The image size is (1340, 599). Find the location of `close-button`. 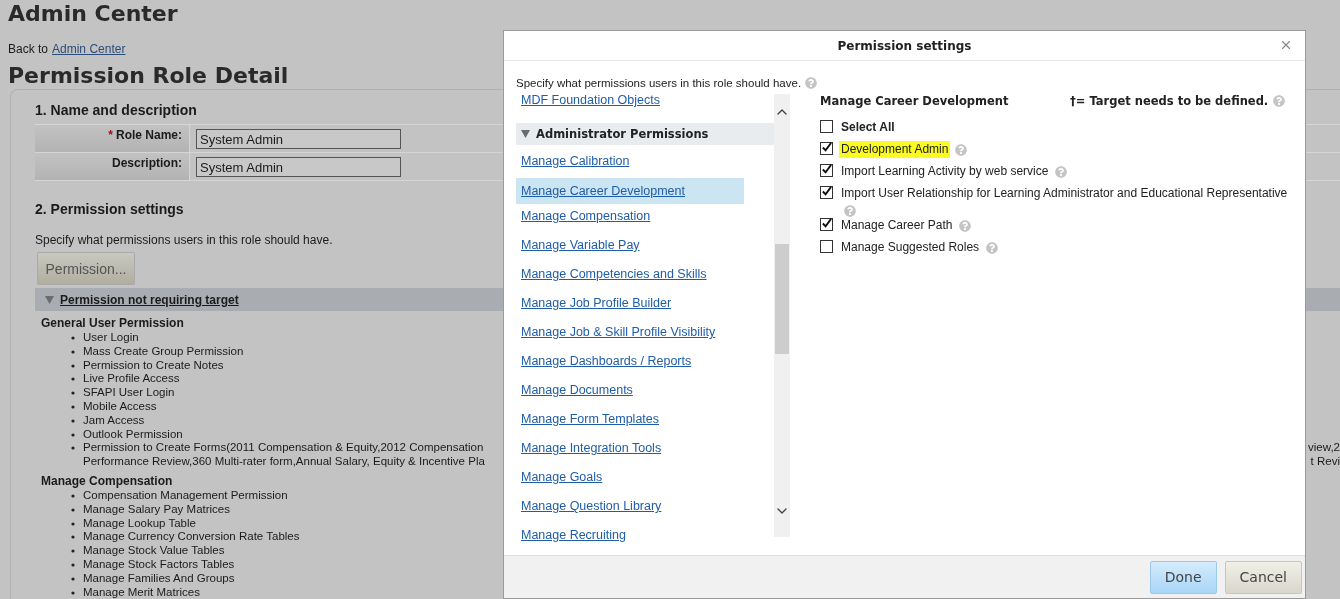

close-button is located at coordinates (1286, 45).